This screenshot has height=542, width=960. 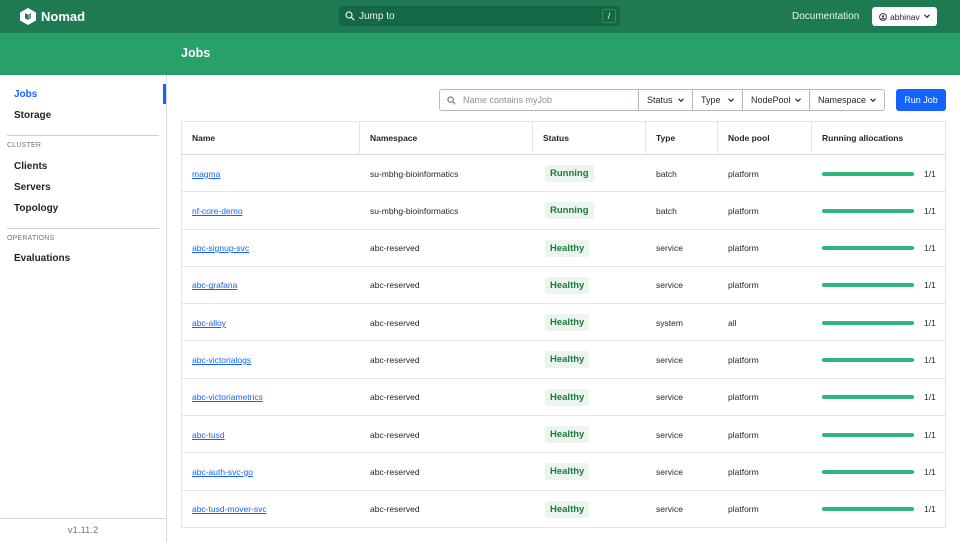 What do you see at coordinates (446, 138) in the screenshot?
I see `column-header-namespace: Namespace` at bounding box center [446, 138].